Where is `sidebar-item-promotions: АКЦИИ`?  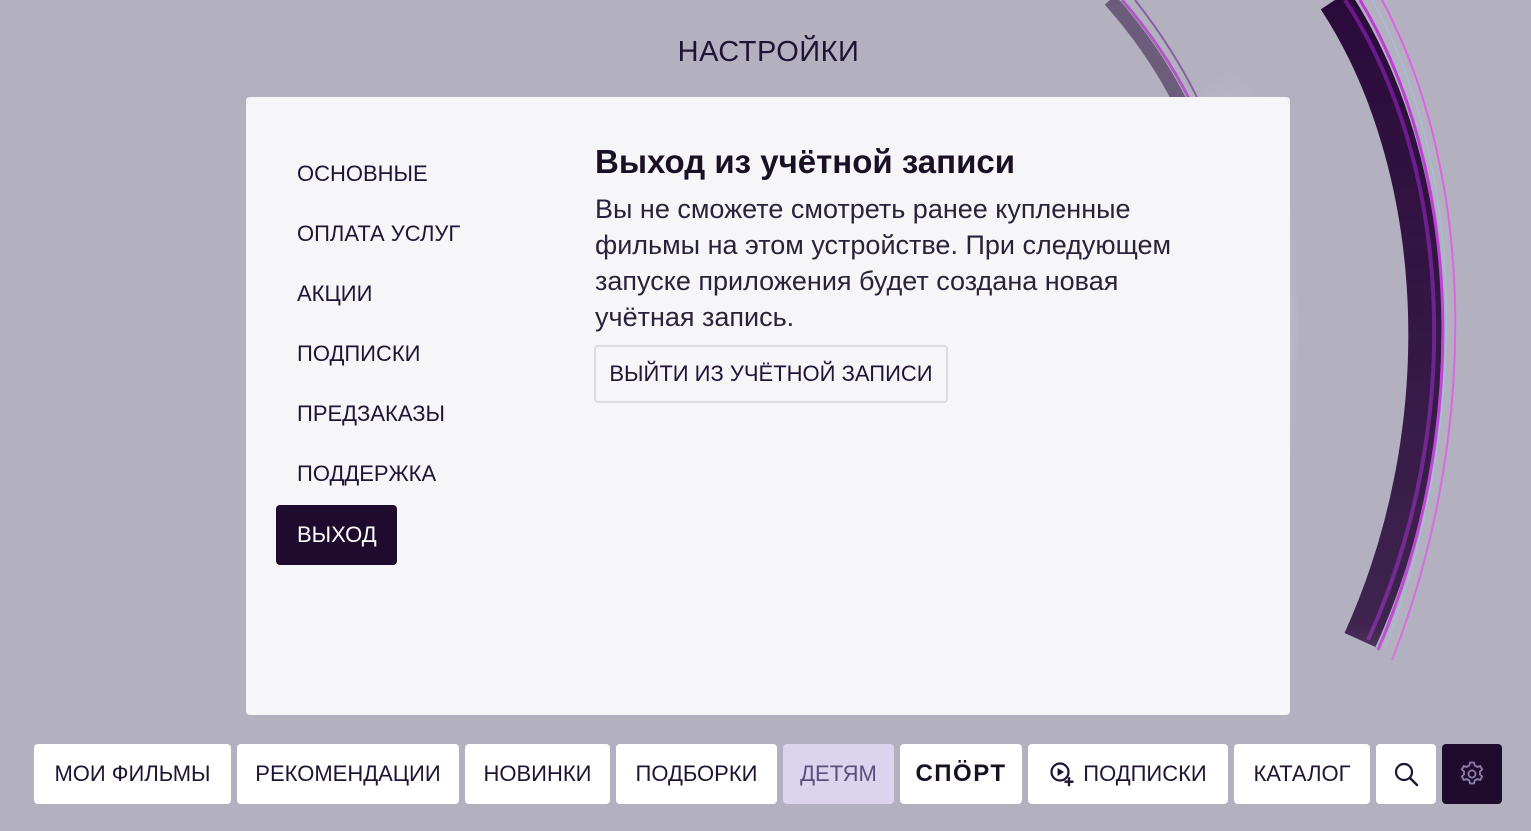
sidebar-item-promotions: АКЦИИ is located at coordinates (334, 294).